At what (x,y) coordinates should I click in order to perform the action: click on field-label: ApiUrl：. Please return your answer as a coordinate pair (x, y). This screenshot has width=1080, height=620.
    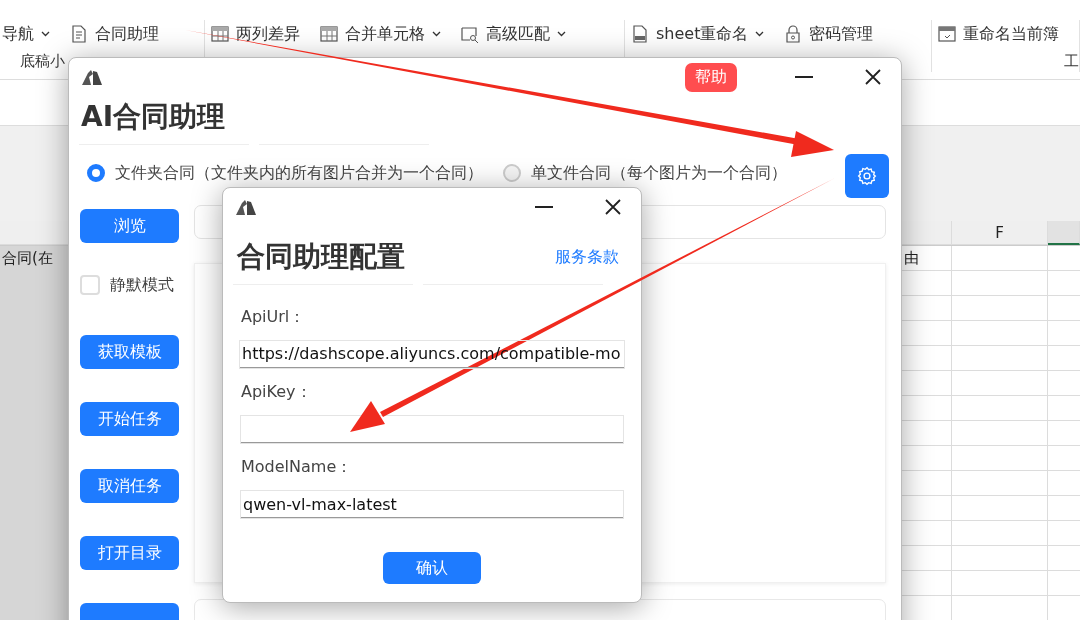
    Looking at the image, I should click on (274, 317).